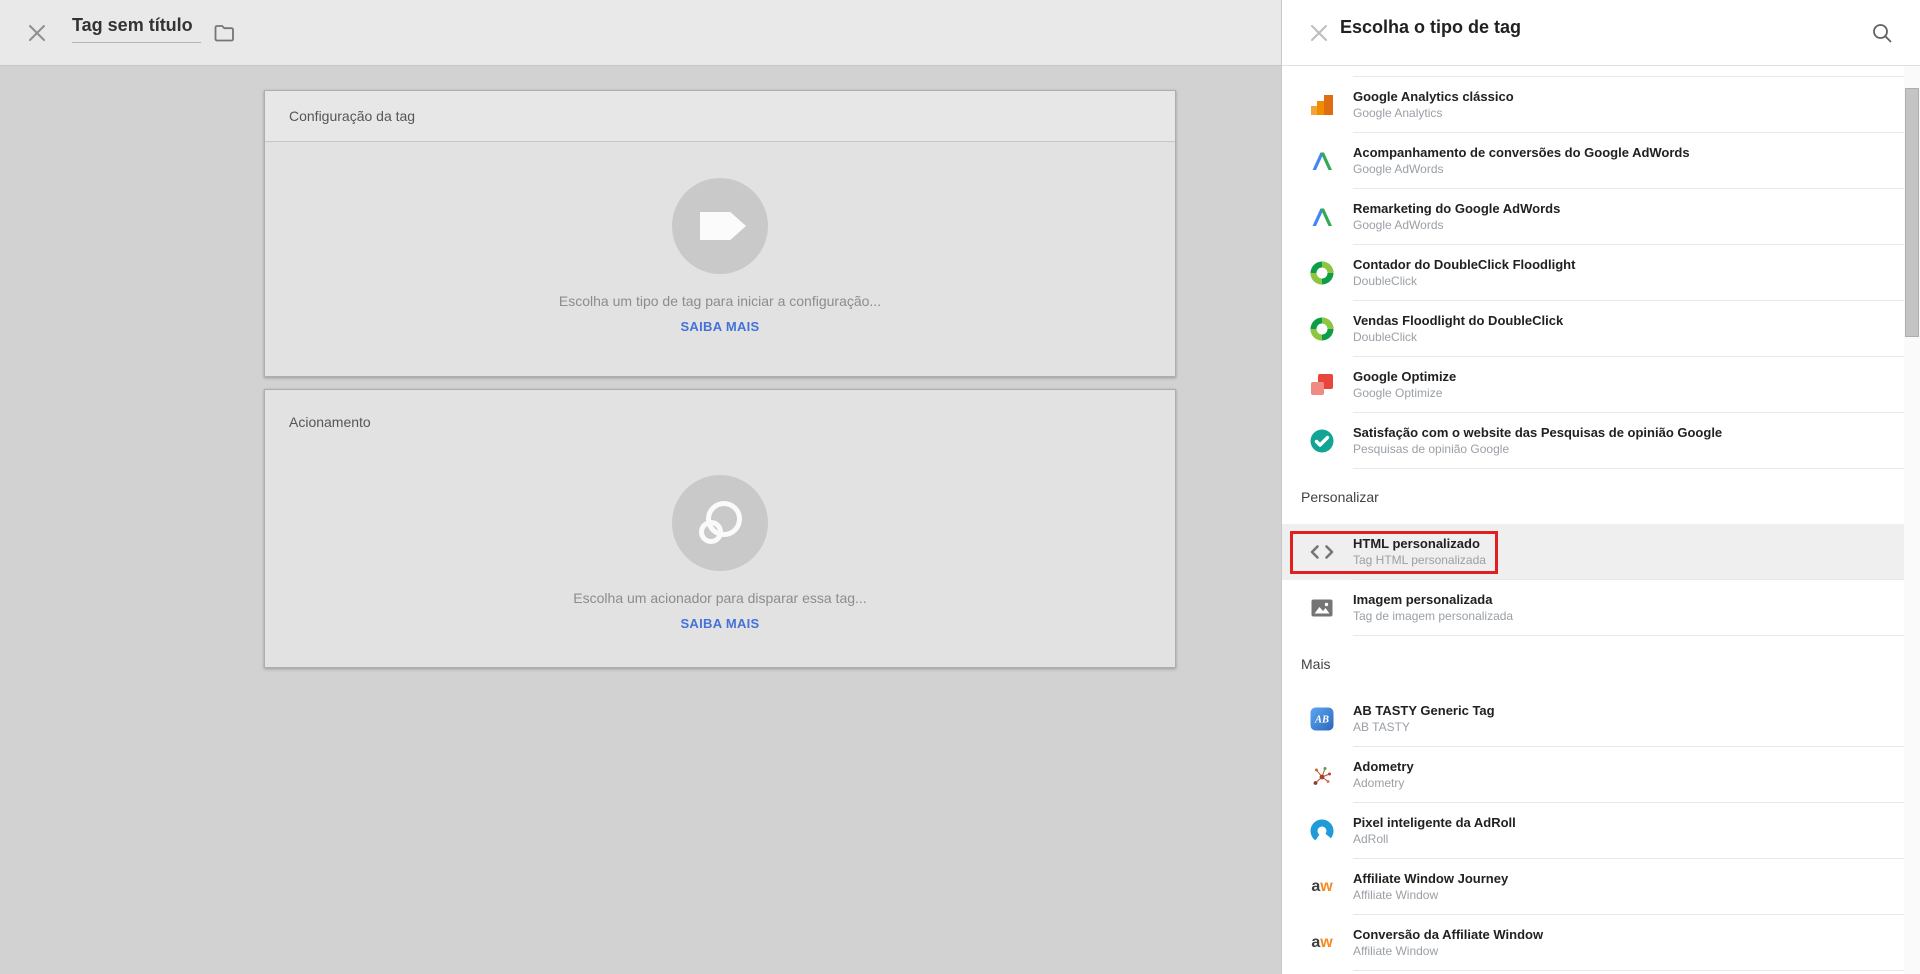 This screenshot has height=974, width=1920. What do you see at coordinates (1593, 385) in the screenshot?
I see `tag-type-row: Google Optimize Google Optimize` at bounding box center [1593, 385].